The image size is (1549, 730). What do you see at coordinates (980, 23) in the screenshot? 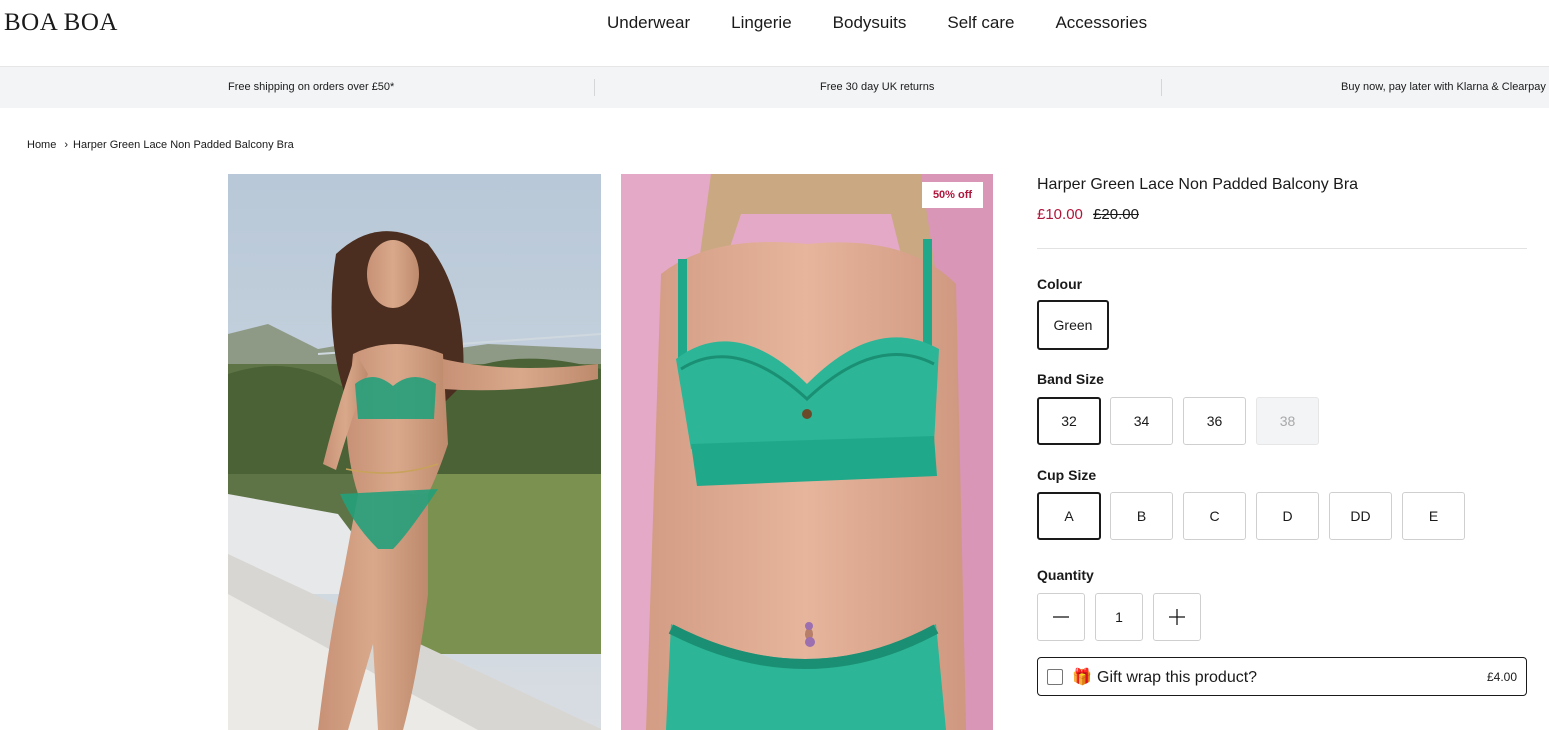
I see `nav-self-care: Self care` at bounding box center [980, 23].